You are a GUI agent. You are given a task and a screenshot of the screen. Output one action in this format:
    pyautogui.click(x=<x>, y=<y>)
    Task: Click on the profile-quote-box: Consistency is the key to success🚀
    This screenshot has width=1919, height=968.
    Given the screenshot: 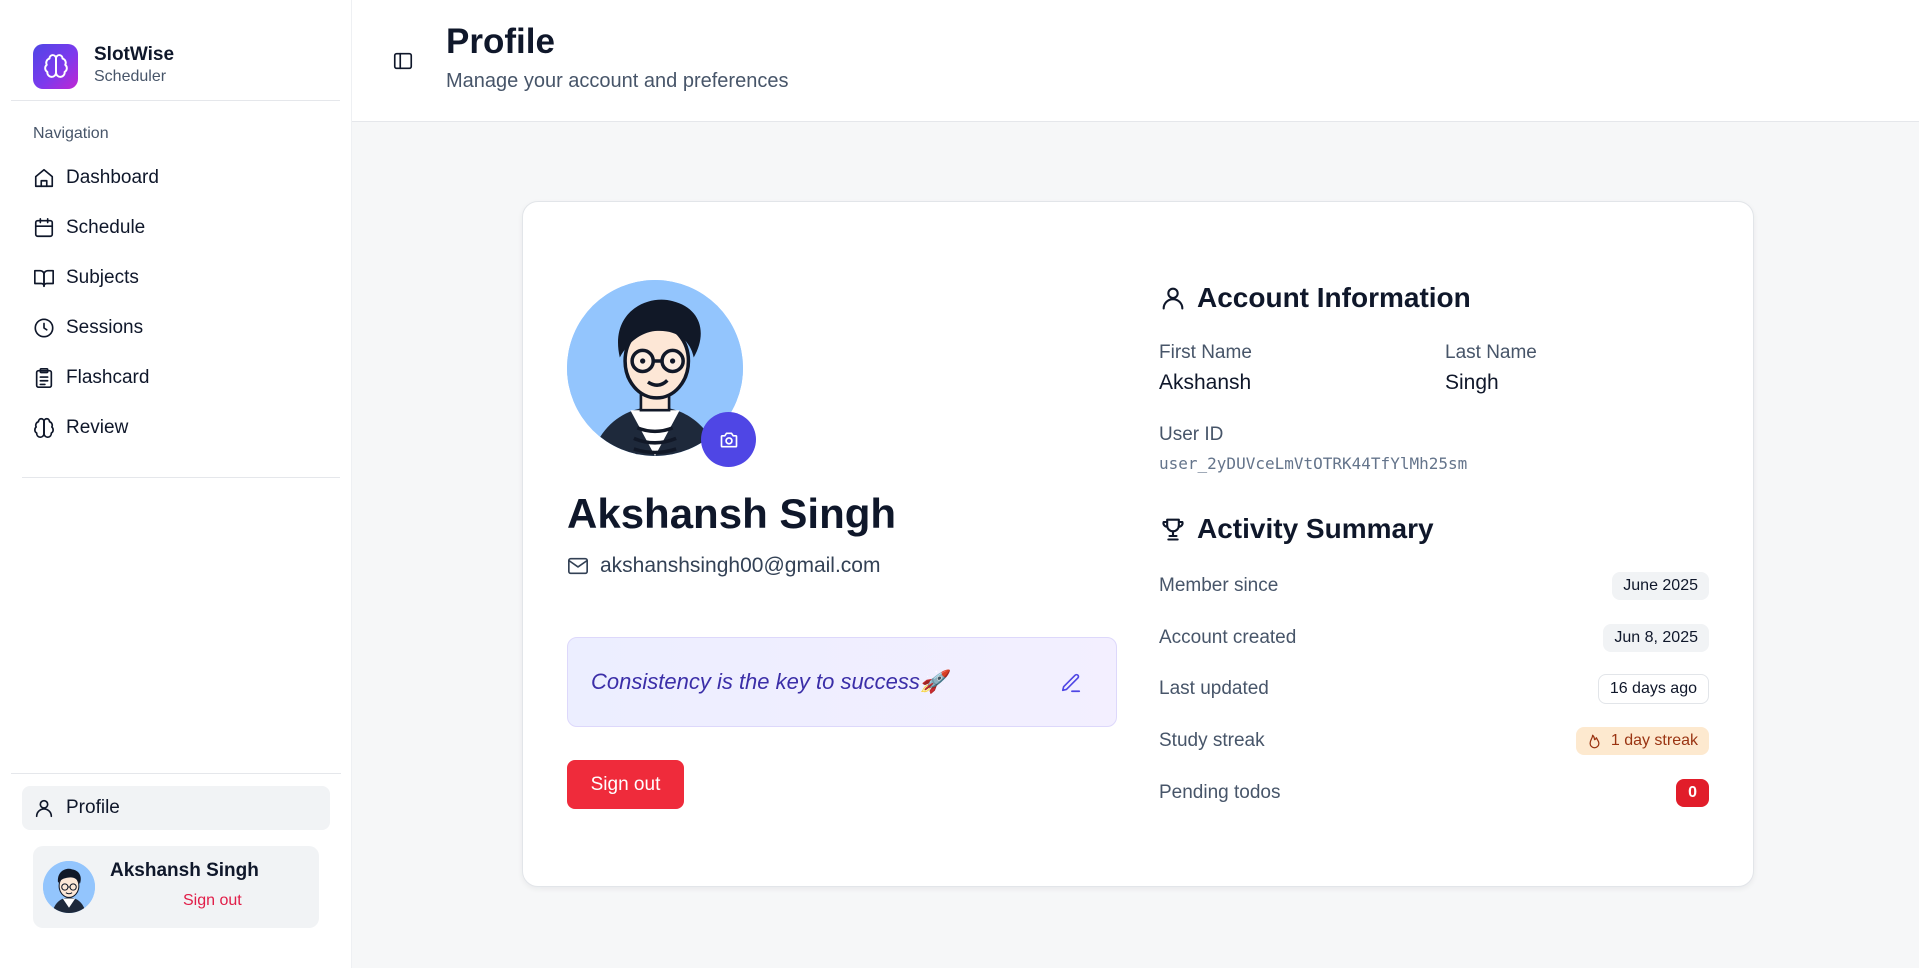 What is the action you would take?
    pyautogui.click(x=842, y=682)
    